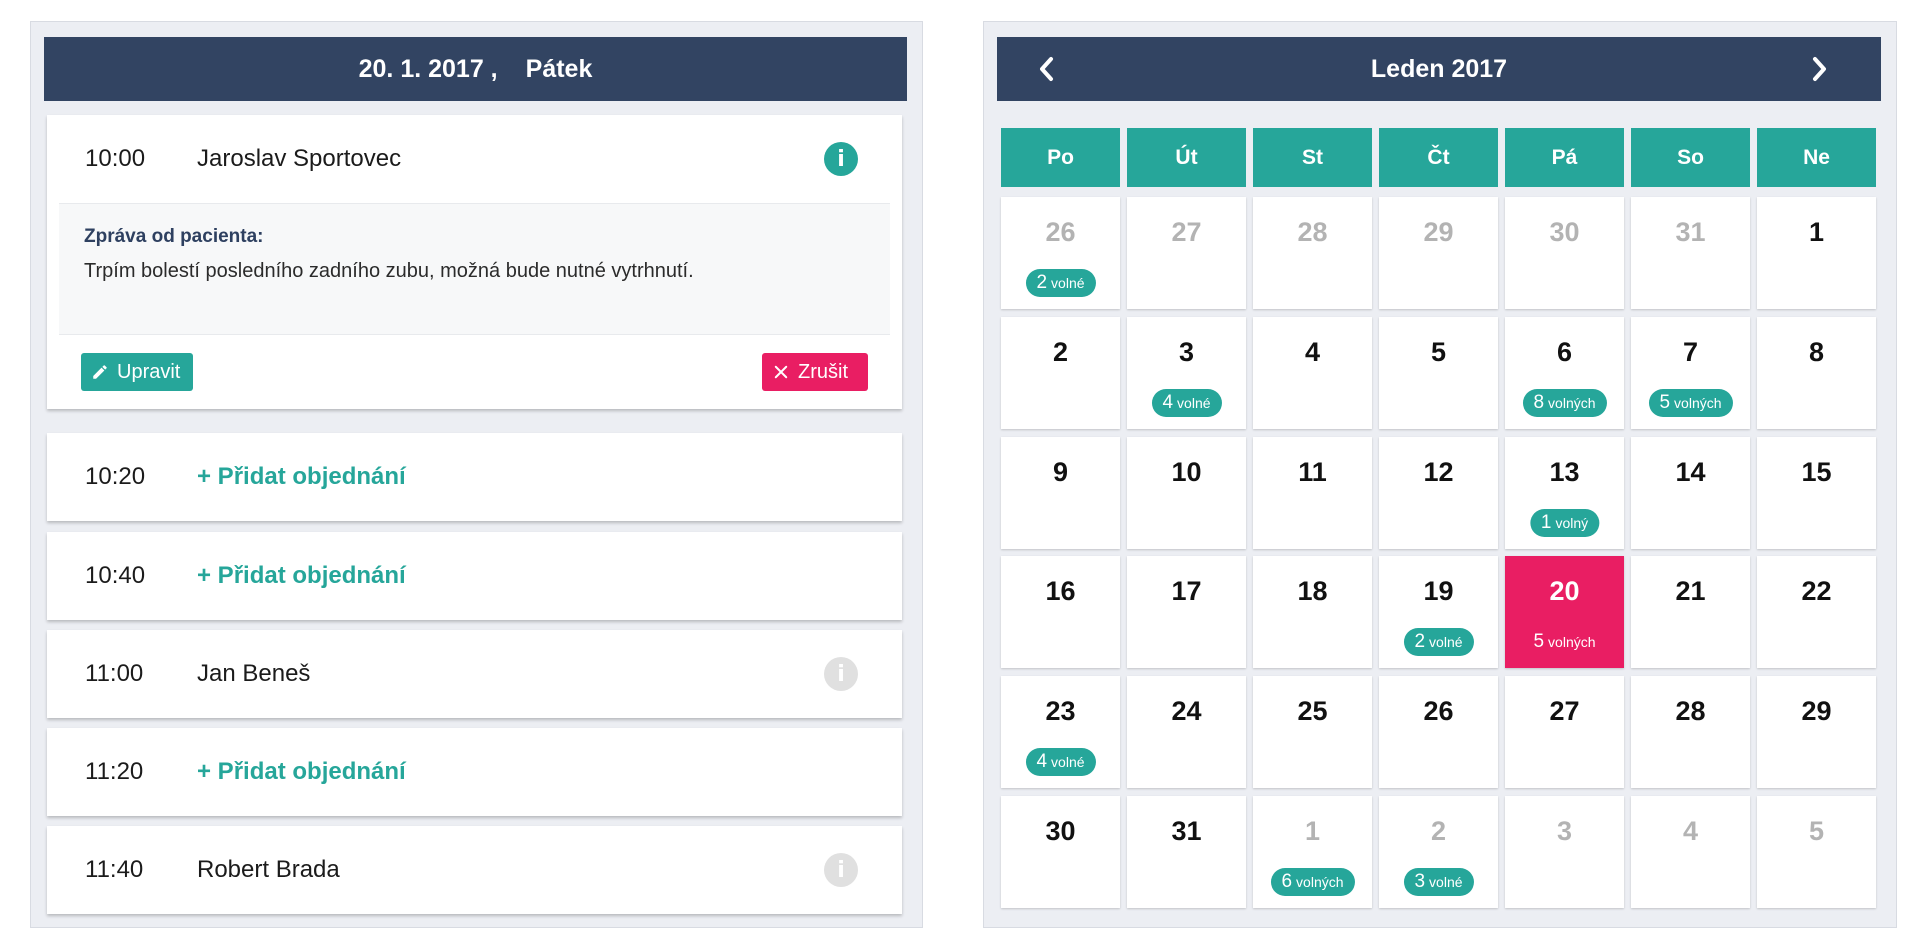  Describe the element at coordinates (1420, 881) in the screenshot. I see `free-slots-count: 3` at that location.